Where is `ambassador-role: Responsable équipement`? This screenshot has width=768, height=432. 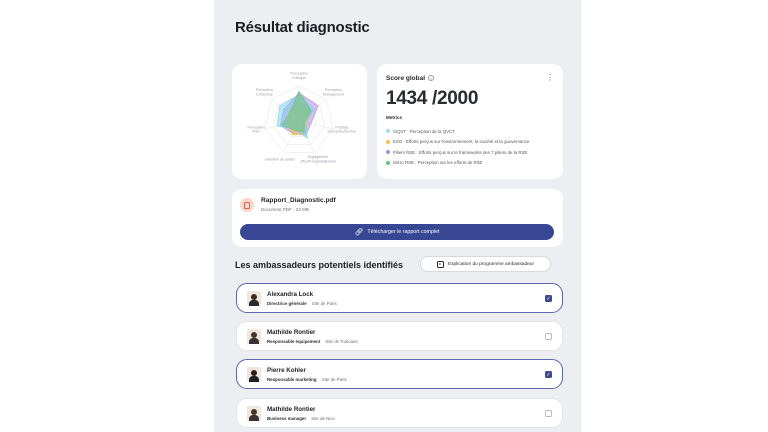
ambassador-role: Responsable équipement is located at coordinates (294, 341).